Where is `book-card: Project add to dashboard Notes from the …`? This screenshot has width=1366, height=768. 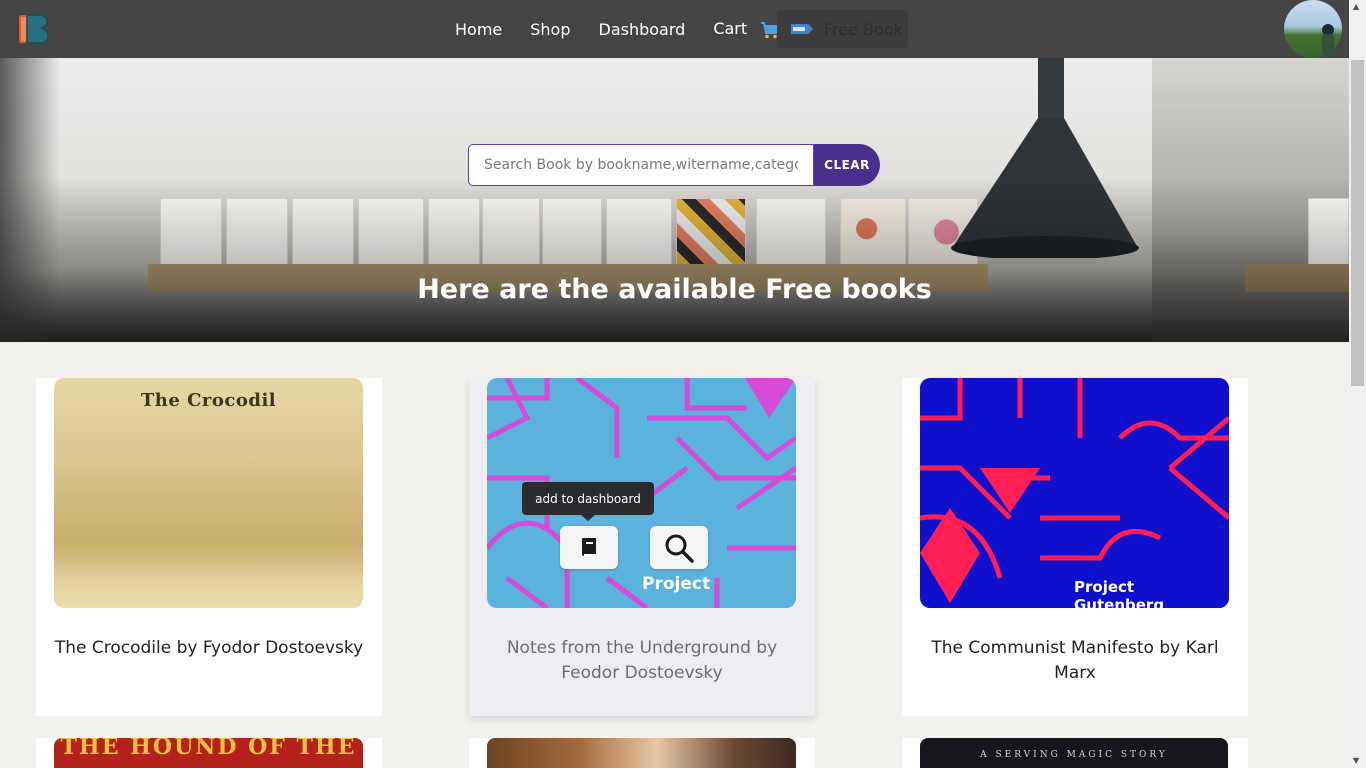
book-card: Project add to dashboard Notes from the … is located at coordinates (642, 547).